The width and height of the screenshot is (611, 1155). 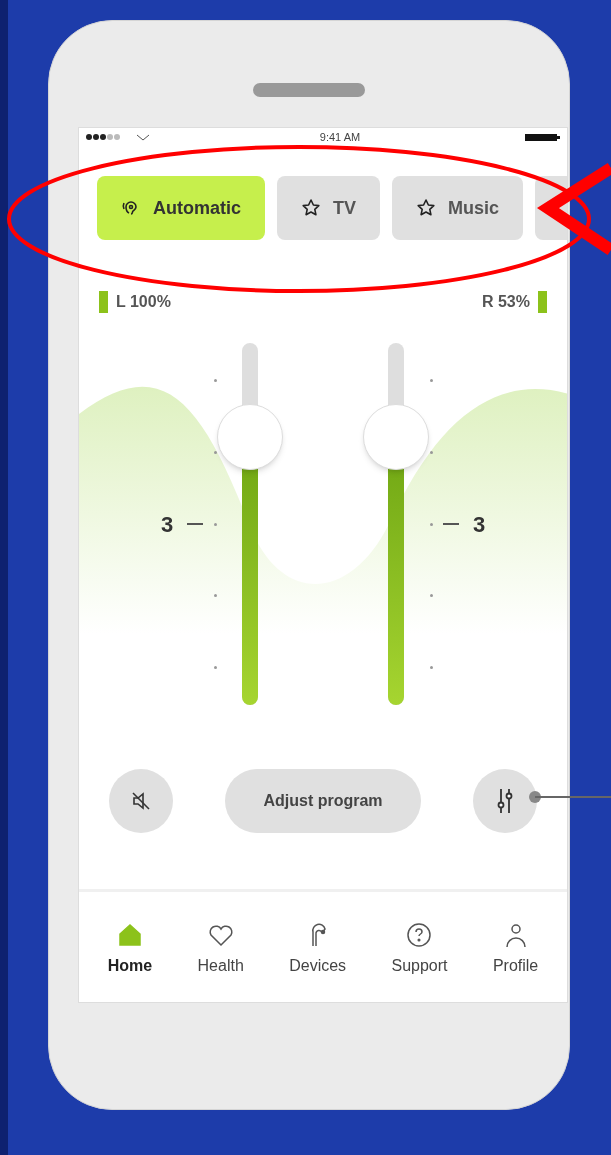 What do you see at coordinates (340, 137) in the screenshot?
I see `status-time: 9:41 AM` at bounding box center [340, 137].